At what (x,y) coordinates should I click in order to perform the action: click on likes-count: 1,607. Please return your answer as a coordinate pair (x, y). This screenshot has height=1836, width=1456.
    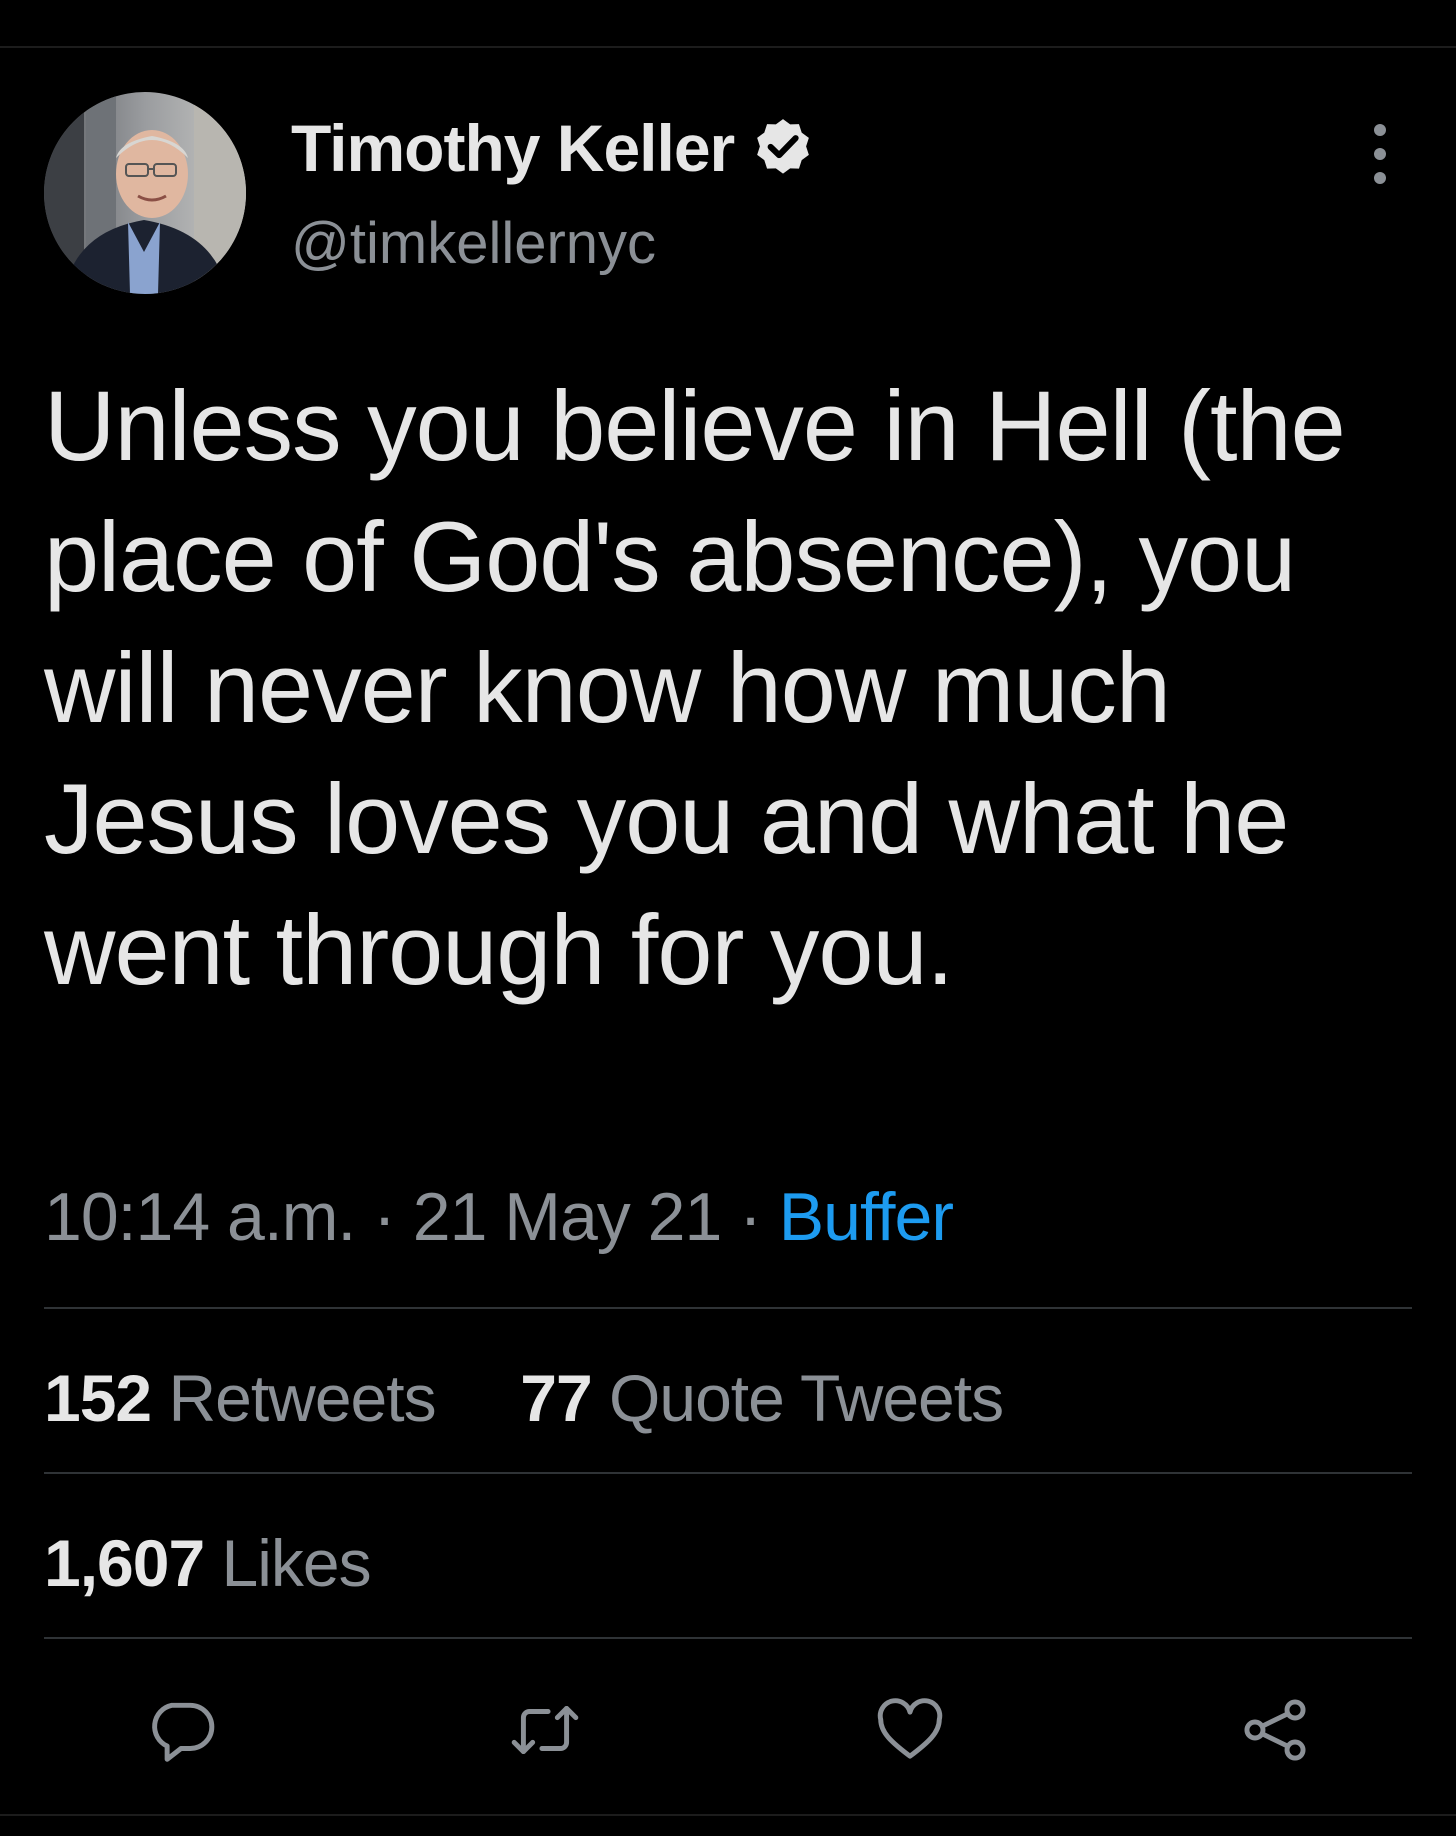
    Looking at the image, I should click on (124, 1563).